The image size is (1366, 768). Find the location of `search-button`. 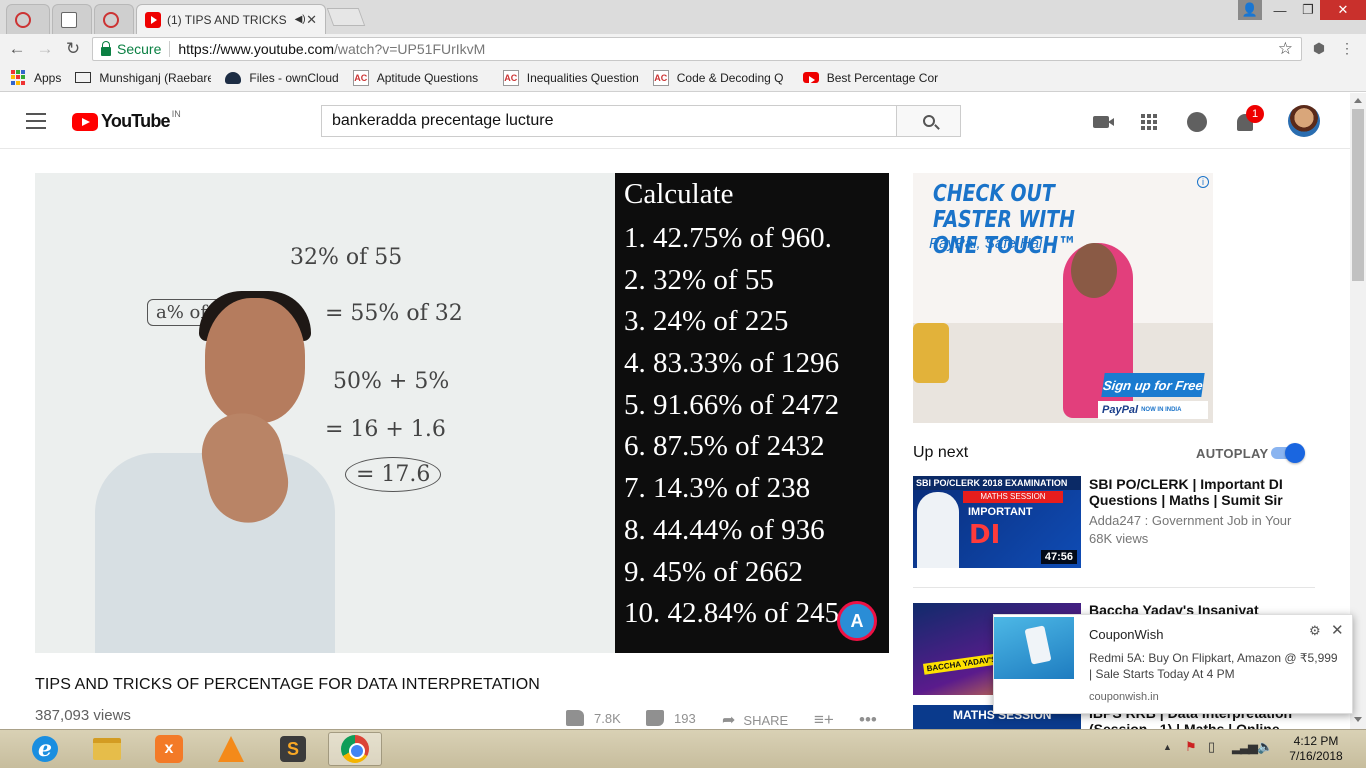

search-button is located at coordinates (928, 121).